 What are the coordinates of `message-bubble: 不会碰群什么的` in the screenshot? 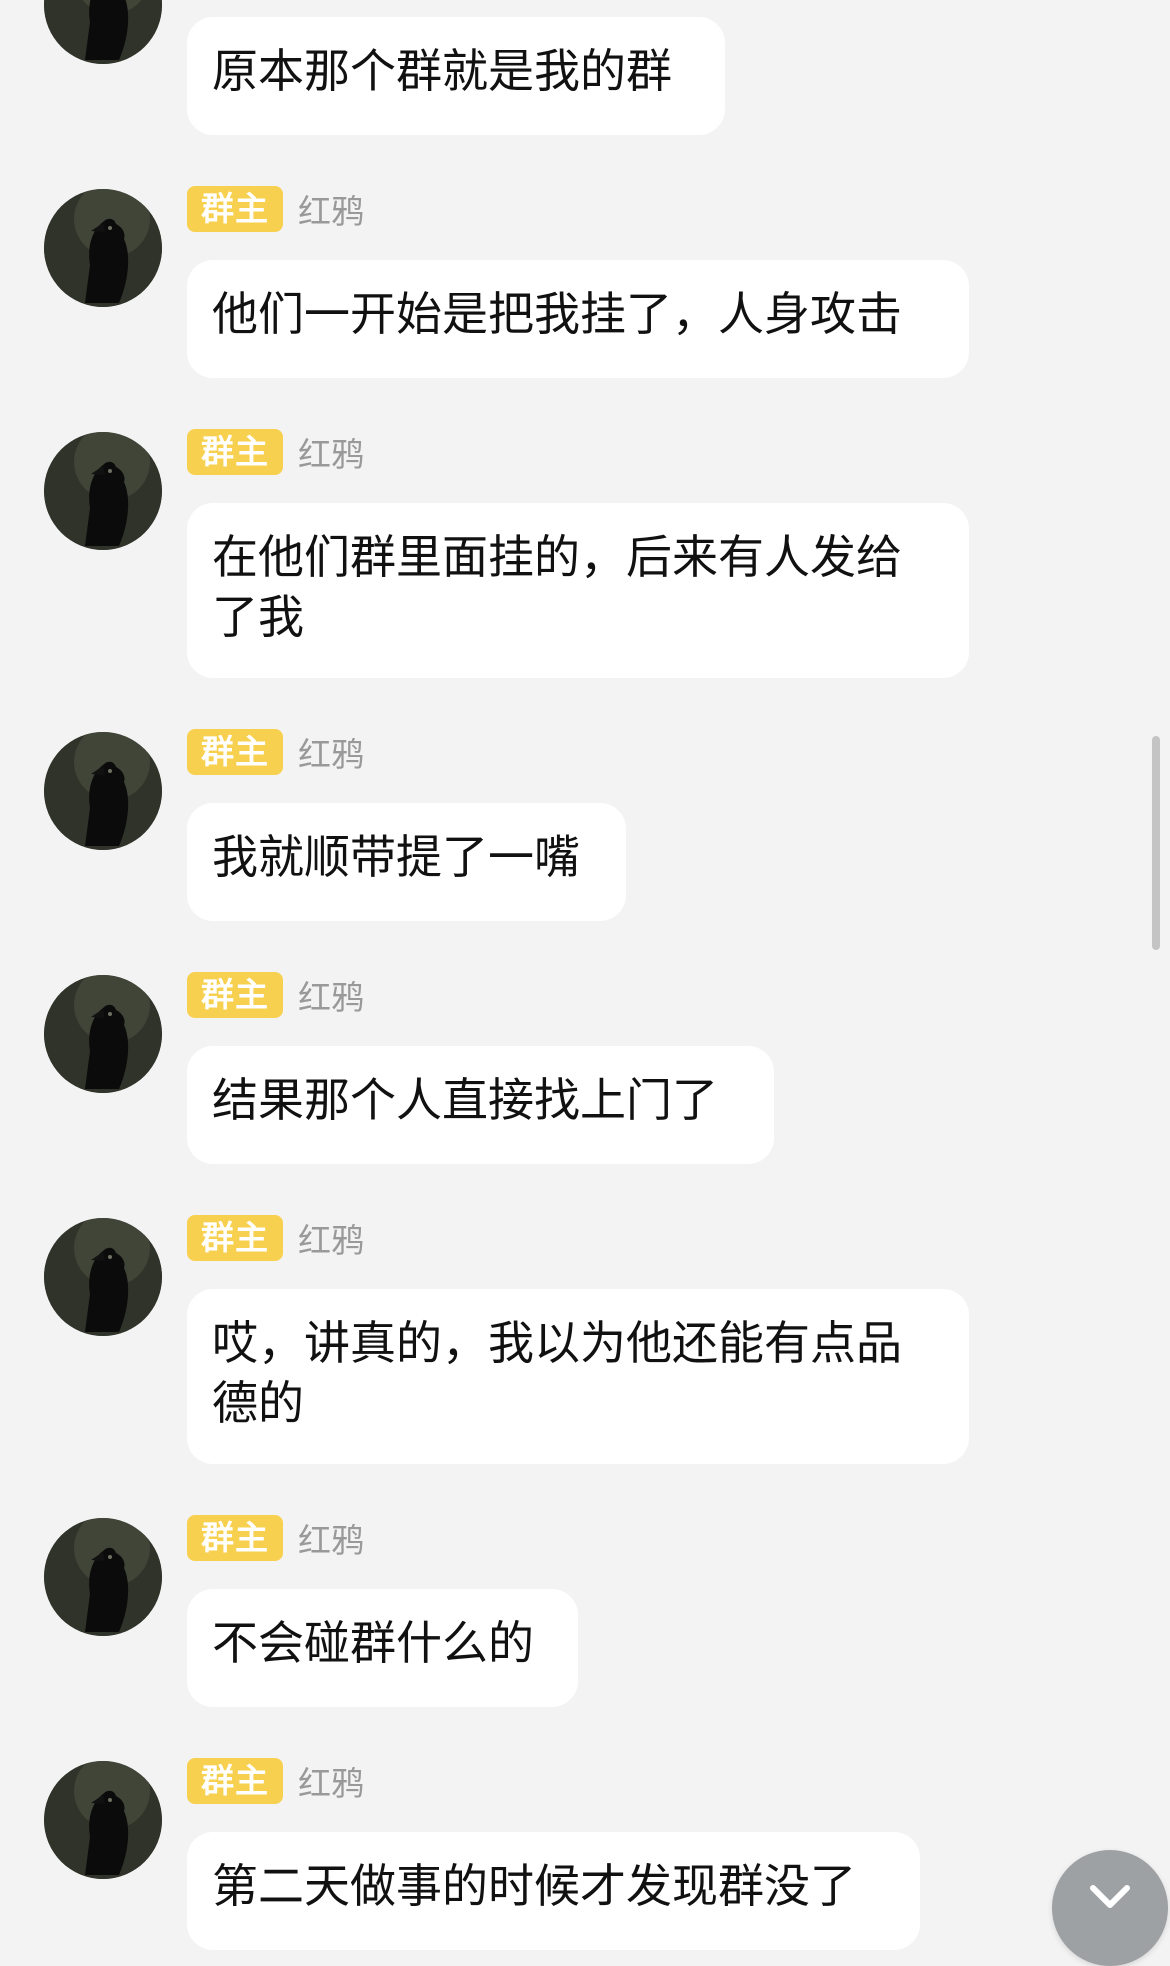 It's located at (382, 1648).